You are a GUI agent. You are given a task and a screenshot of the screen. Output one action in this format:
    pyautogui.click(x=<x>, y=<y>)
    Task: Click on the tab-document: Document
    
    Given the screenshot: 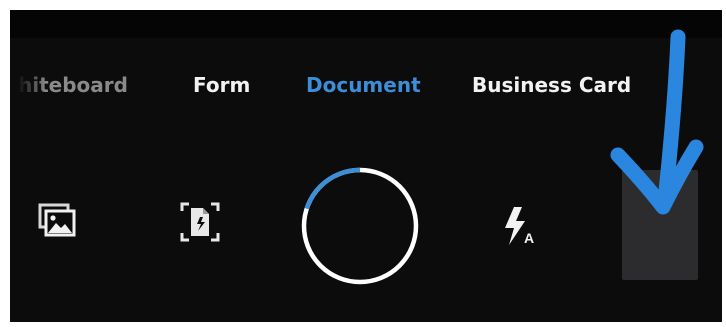 What is the action you would take?
    pyautogui.click(x=363, y=85)
    